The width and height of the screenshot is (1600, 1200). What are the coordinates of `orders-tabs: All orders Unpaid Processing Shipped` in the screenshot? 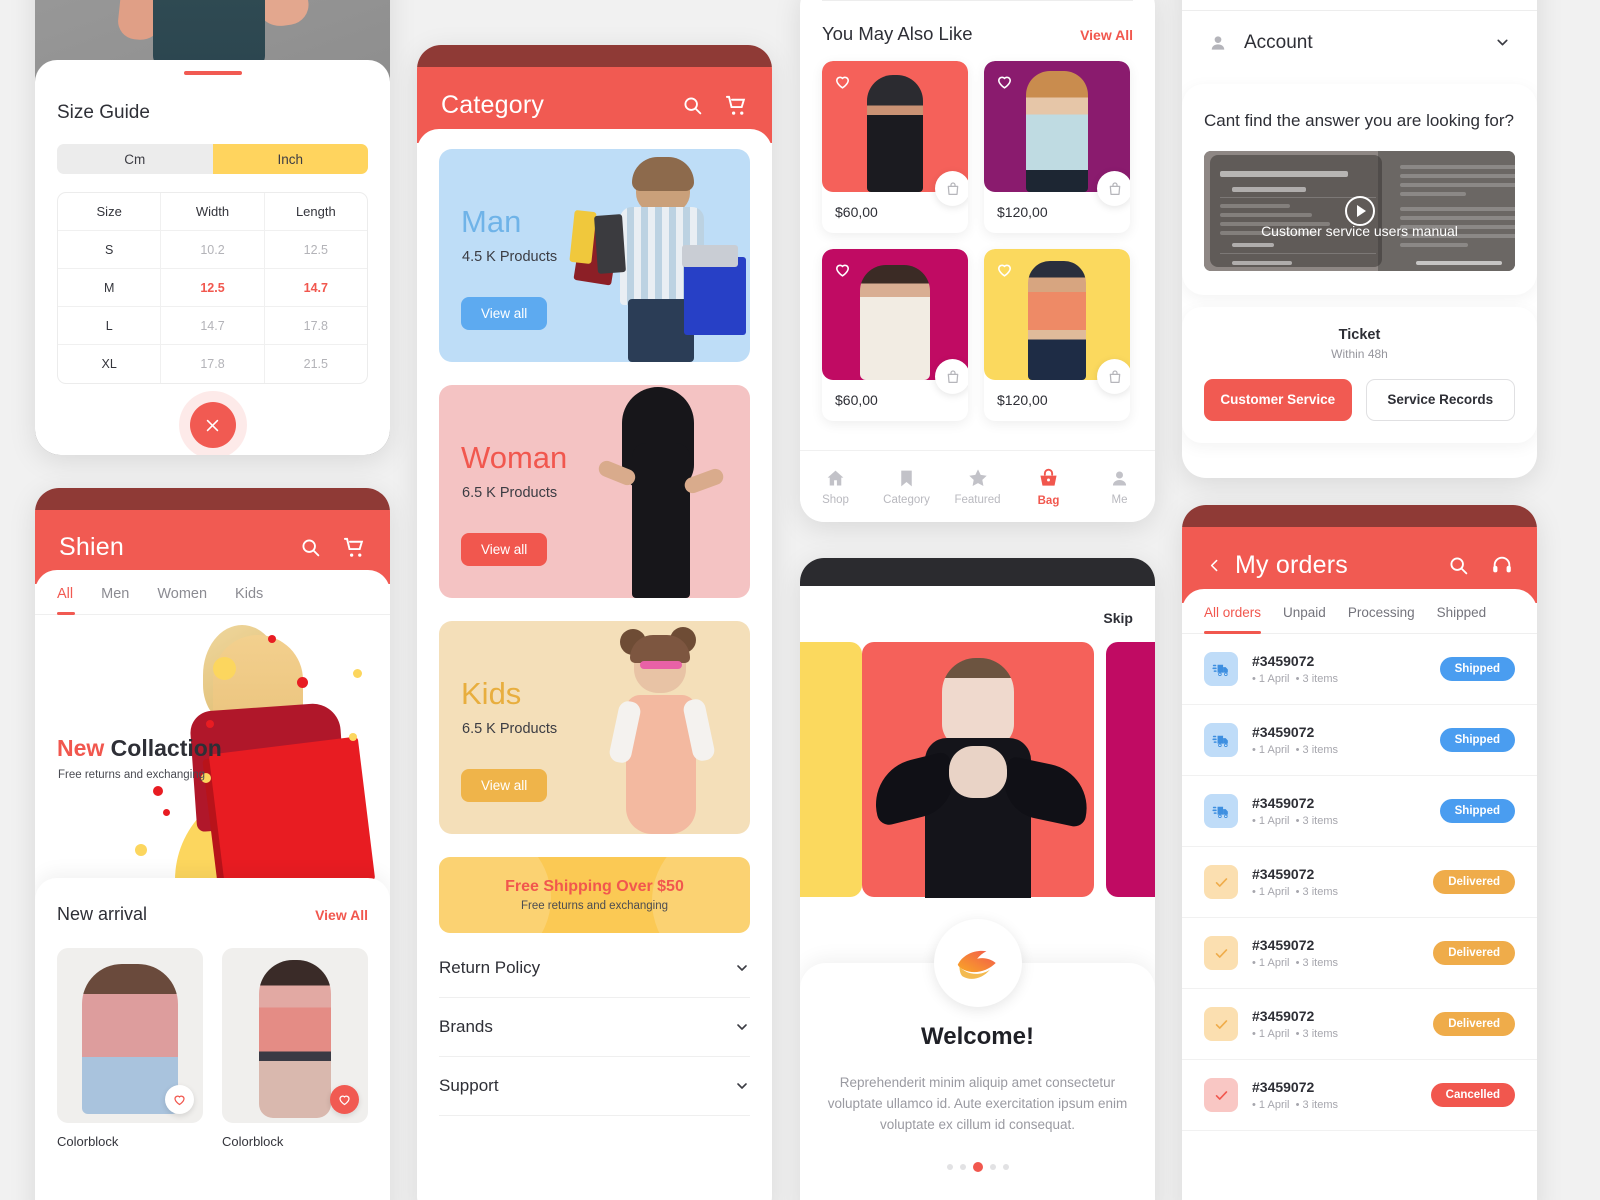 It's located at (1359, 611).